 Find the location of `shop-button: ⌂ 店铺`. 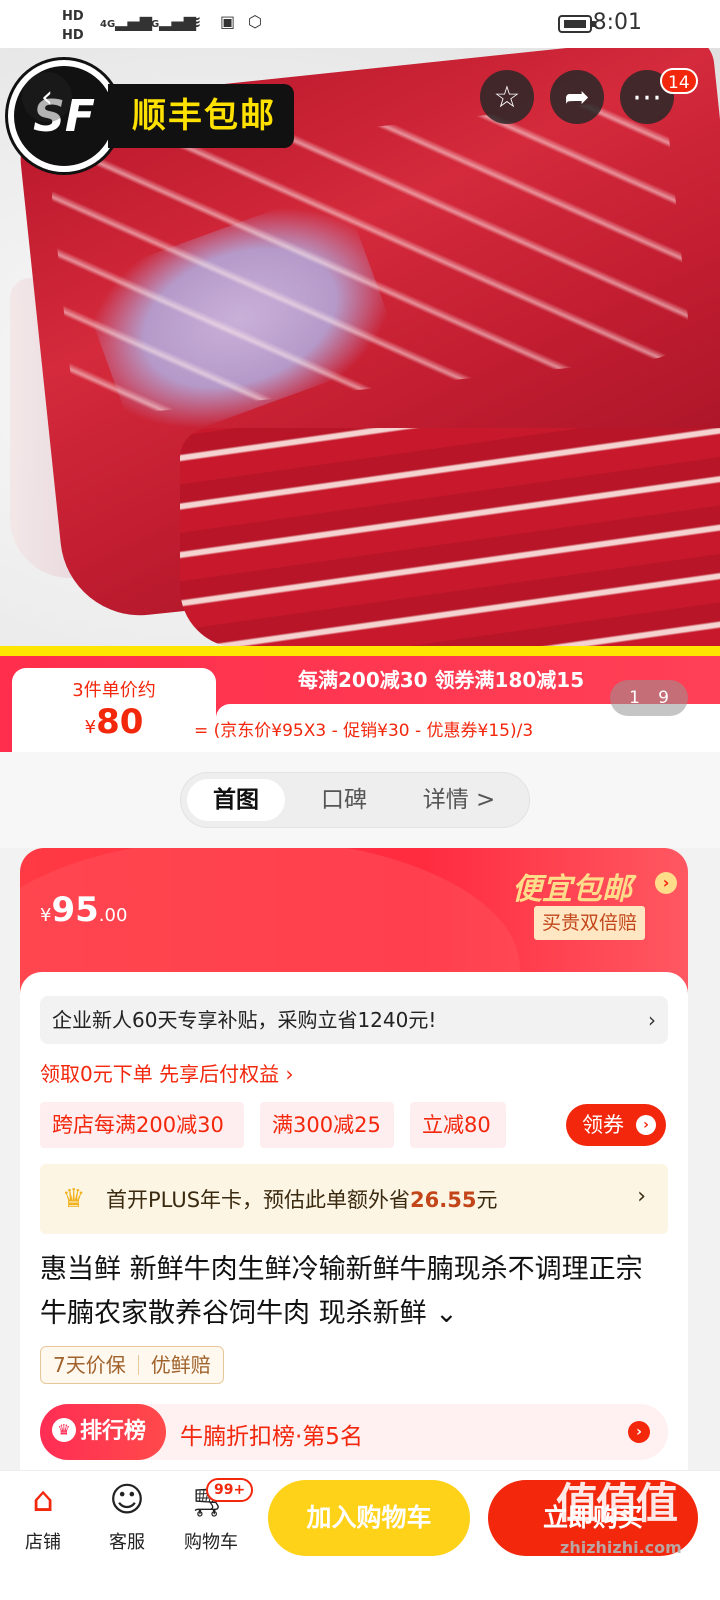

shop-button: ⌂ 店铺 is located at coordinates (43, 1516).